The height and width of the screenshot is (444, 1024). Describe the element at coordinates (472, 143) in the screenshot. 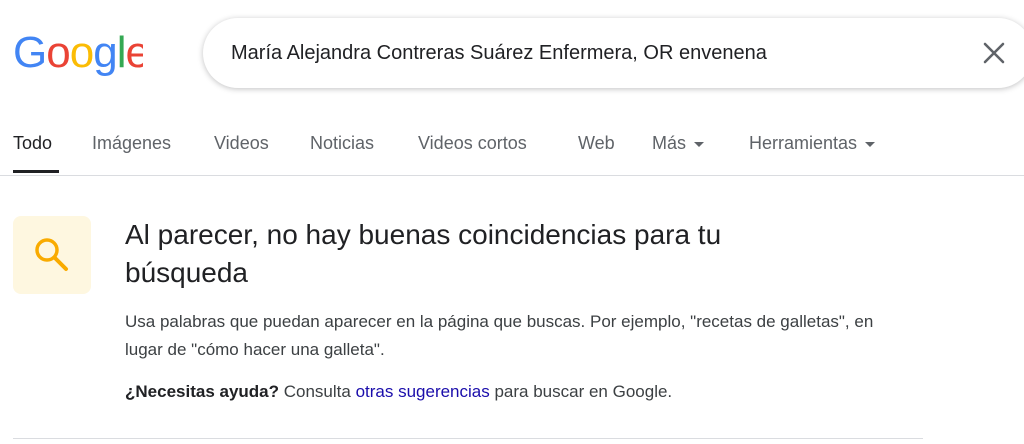

I see `tab-videos-cortos: Videos cortos` at that location.